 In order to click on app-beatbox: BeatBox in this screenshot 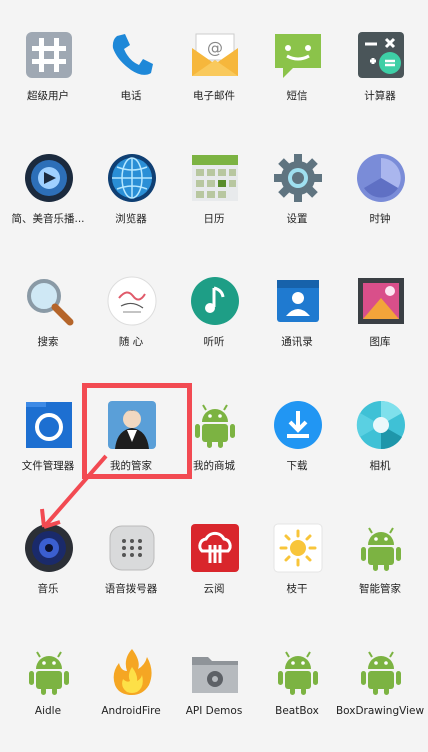, I will do `click(297, 697)`.